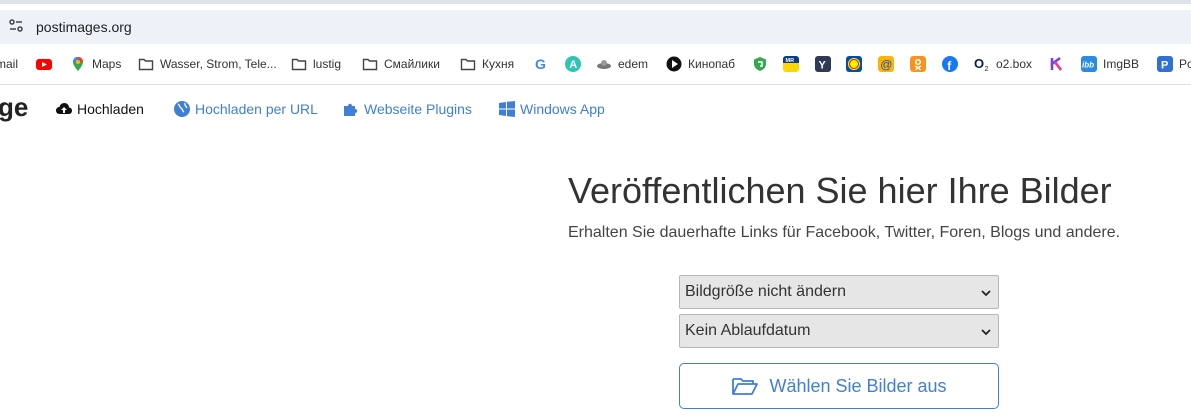 The image size is (1191, 416). I want to click on bookmark-kinopub: Кинопаб, so click(700, 64).